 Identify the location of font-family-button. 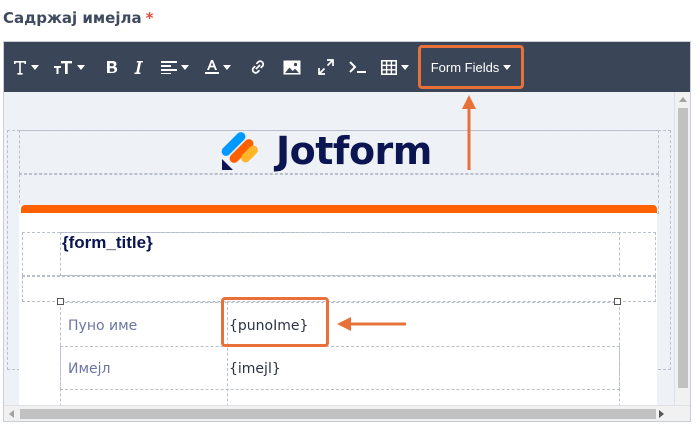
(26, 67).